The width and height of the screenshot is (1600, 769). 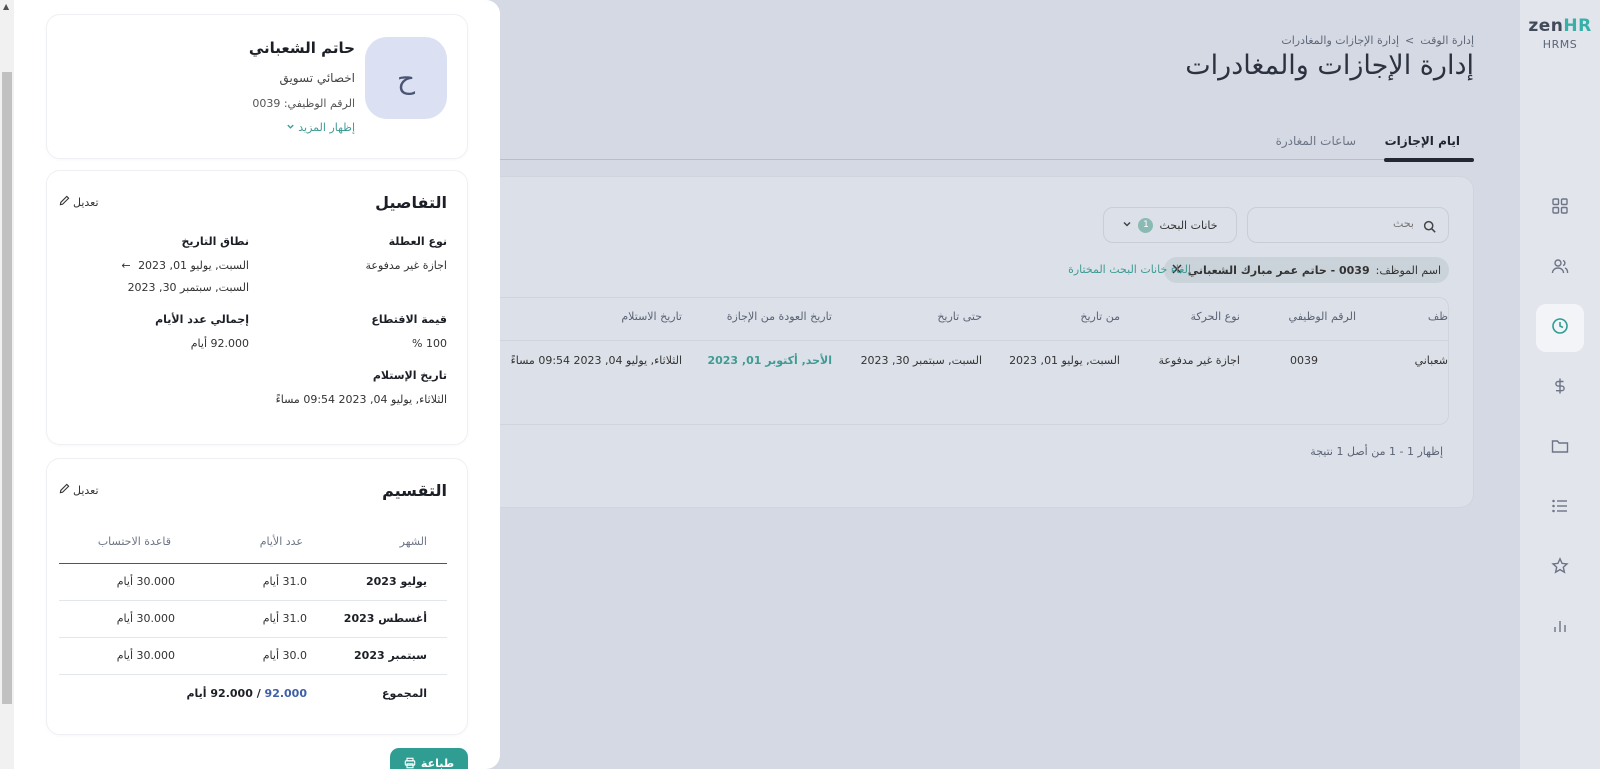 I want to click on split-header-basis: قاعدة الاحتساب, so click(x=134, y=541).